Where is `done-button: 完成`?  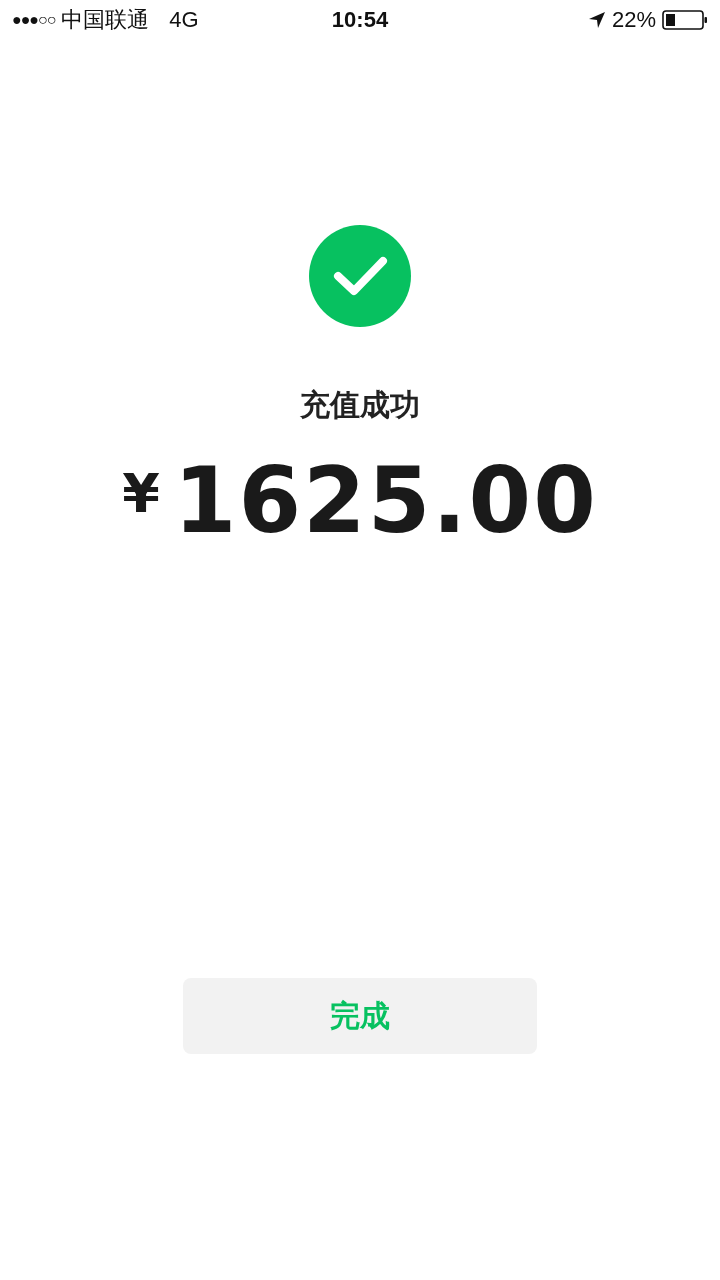 done-button: 完成 is located at coordinates (360, 1016).